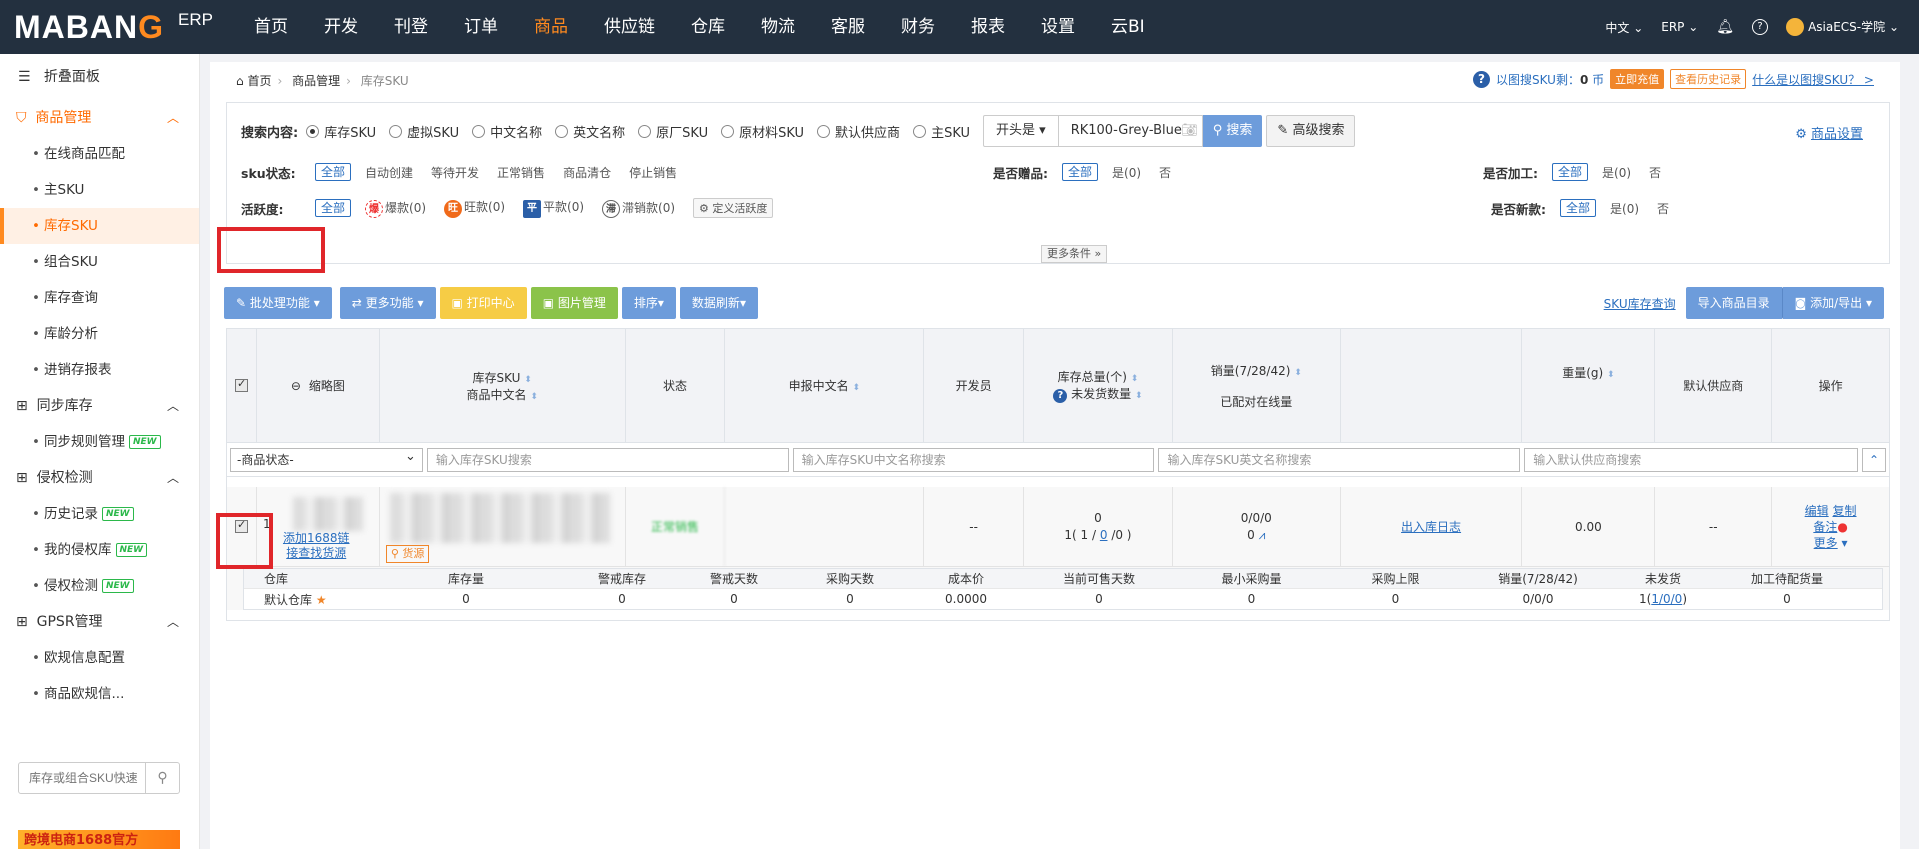 Image resolution: width=1919 pixels, height=849 pixels. Describe the element at coordinates (326, 459) in the screenshot. I see `product-status-select: -商品状态-` at that location.